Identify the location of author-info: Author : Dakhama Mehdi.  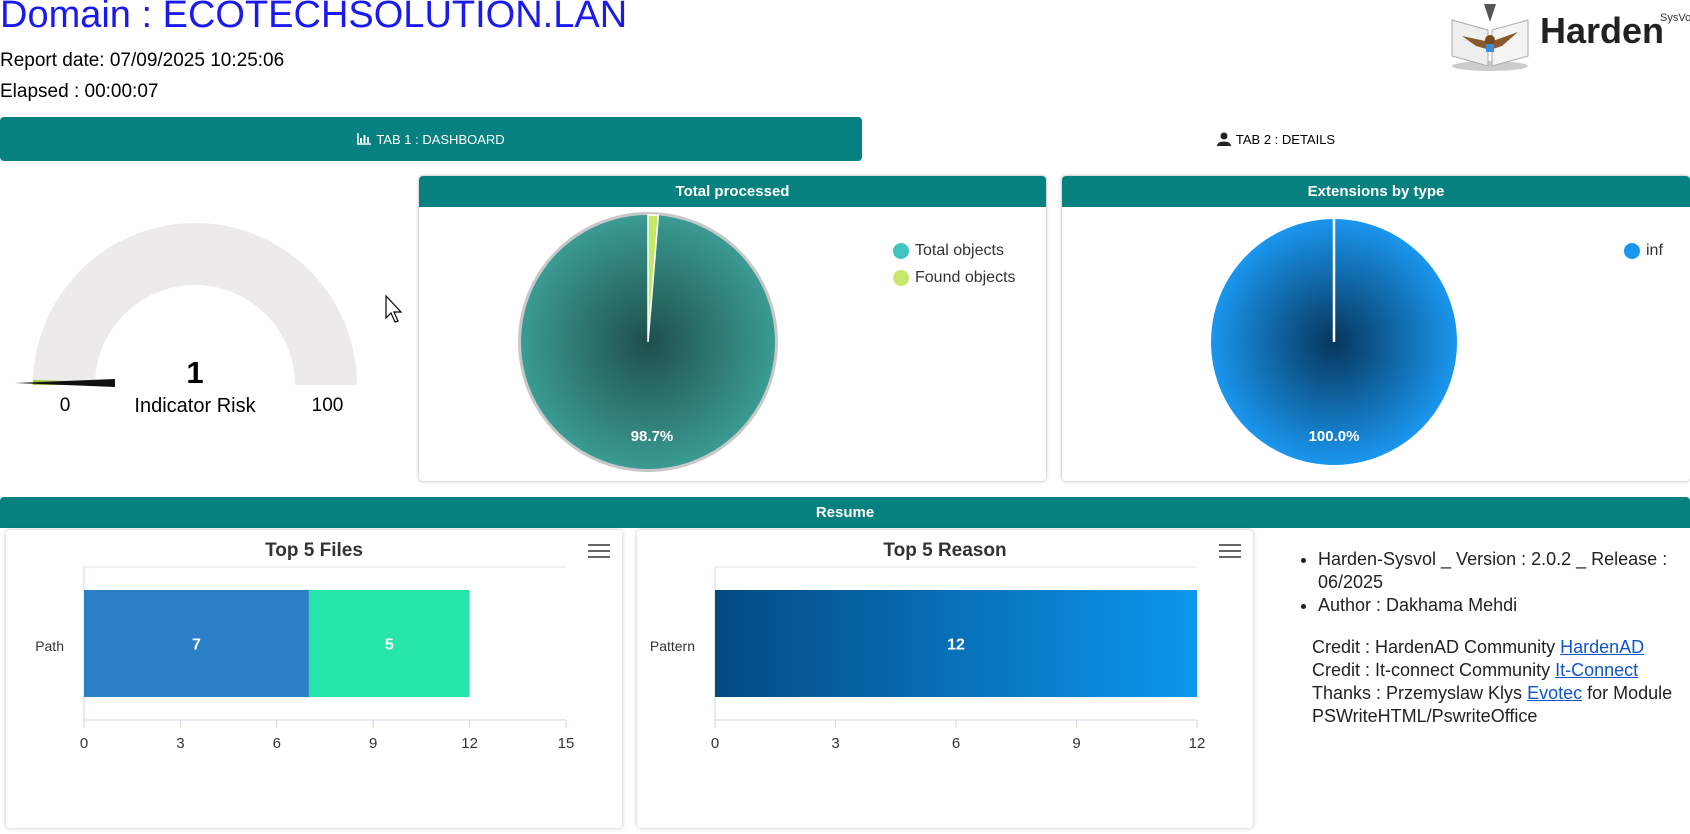
(1504, 605).